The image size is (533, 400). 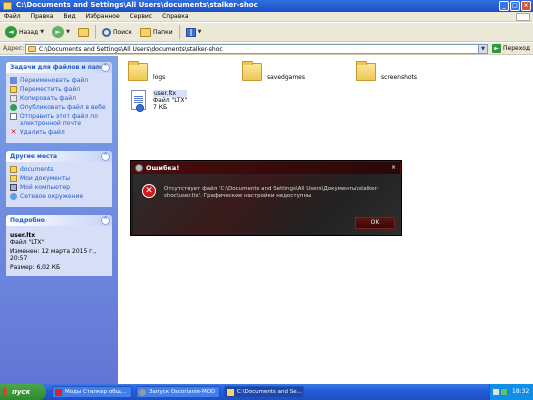 I want to click on folder-up-icon, so click(x=83, y=32).